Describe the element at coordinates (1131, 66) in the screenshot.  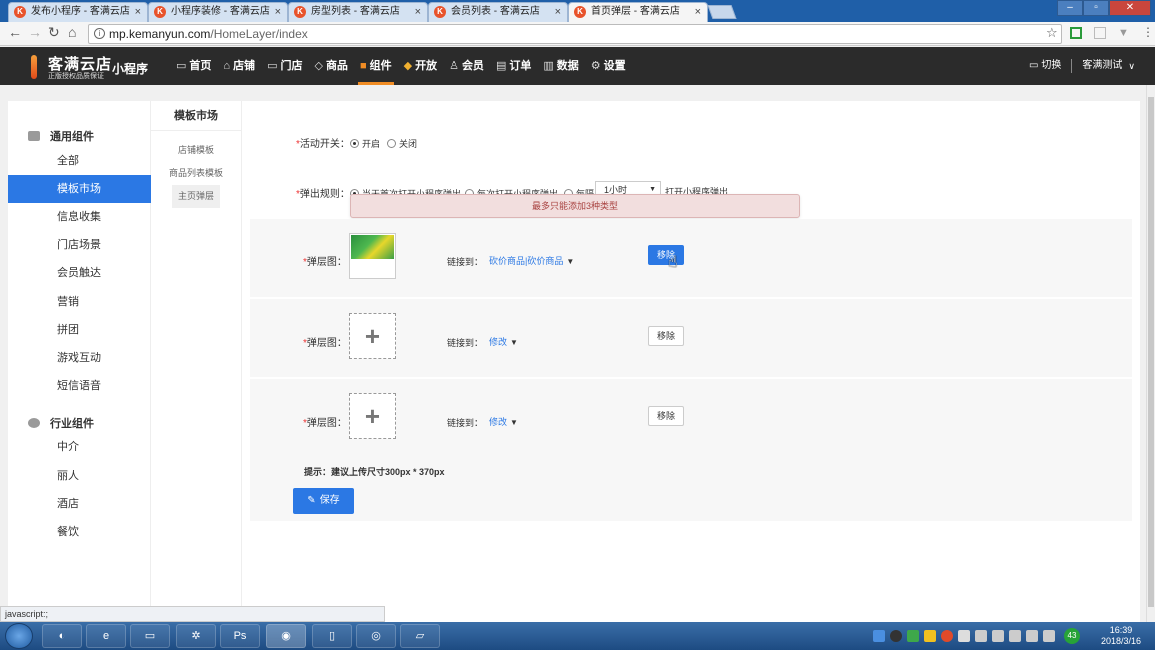
I see `chevron-down-icon: ∨` at that location.